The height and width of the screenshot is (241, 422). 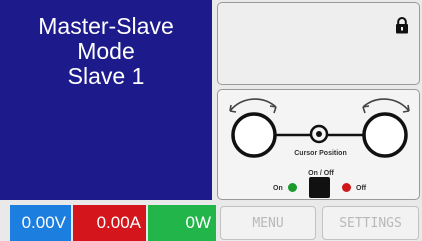 What do you see at coordinates (320, 153) in the screenshot?
I see `cursor-position-label: Cursor Position` at bounding box center [320, 153].